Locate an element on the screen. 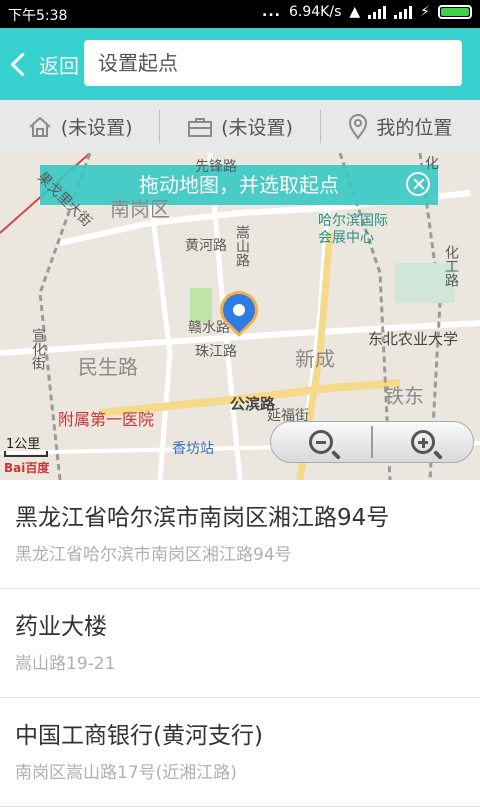 The image size is (480, 807). signal-icon is located at coordinates (377, 12).